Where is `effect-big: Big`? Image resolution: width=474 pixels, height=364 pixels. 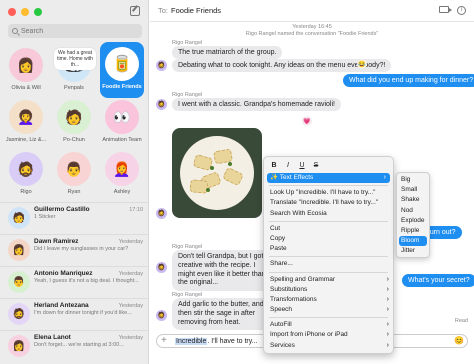
effect-big: Big is located at coordinates (413, 180).